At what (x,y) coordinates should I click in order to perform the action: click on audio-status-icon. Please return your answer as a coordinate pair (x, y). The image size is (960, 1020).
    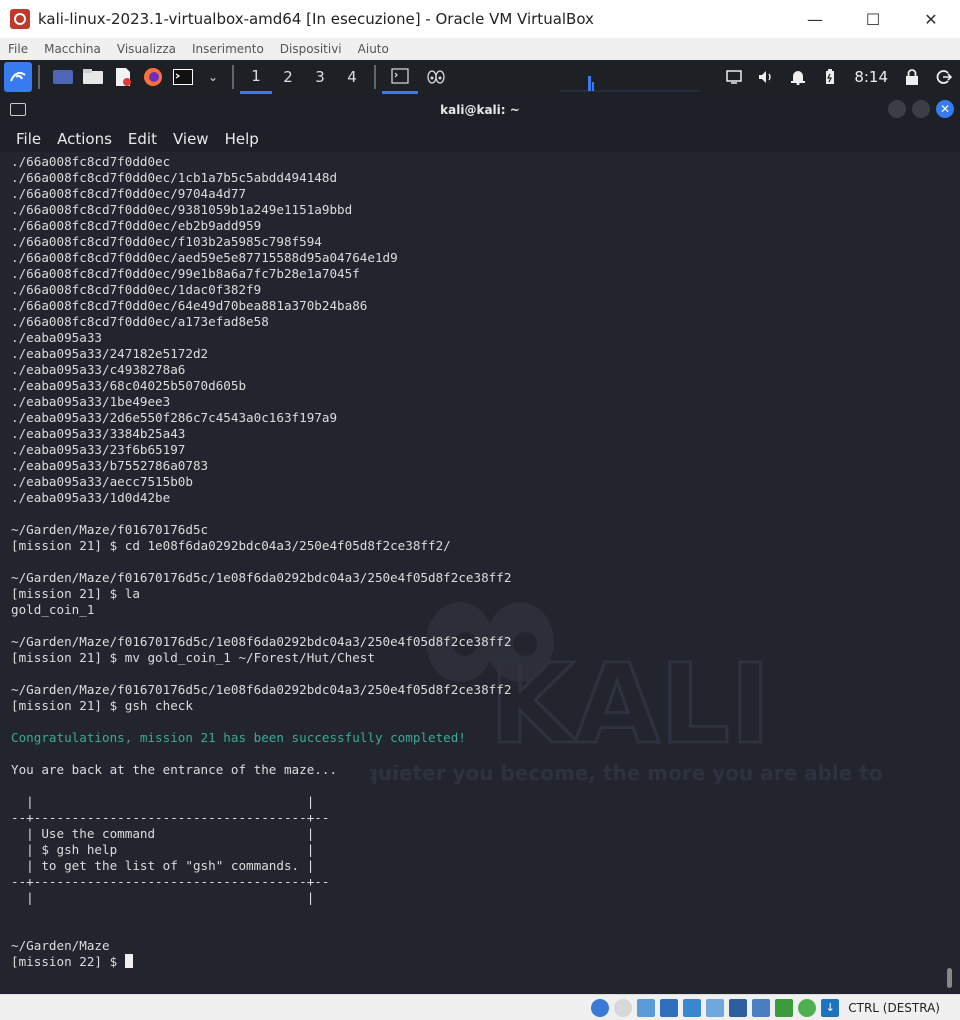
    Looking at the image, I should click on (646, 1007).